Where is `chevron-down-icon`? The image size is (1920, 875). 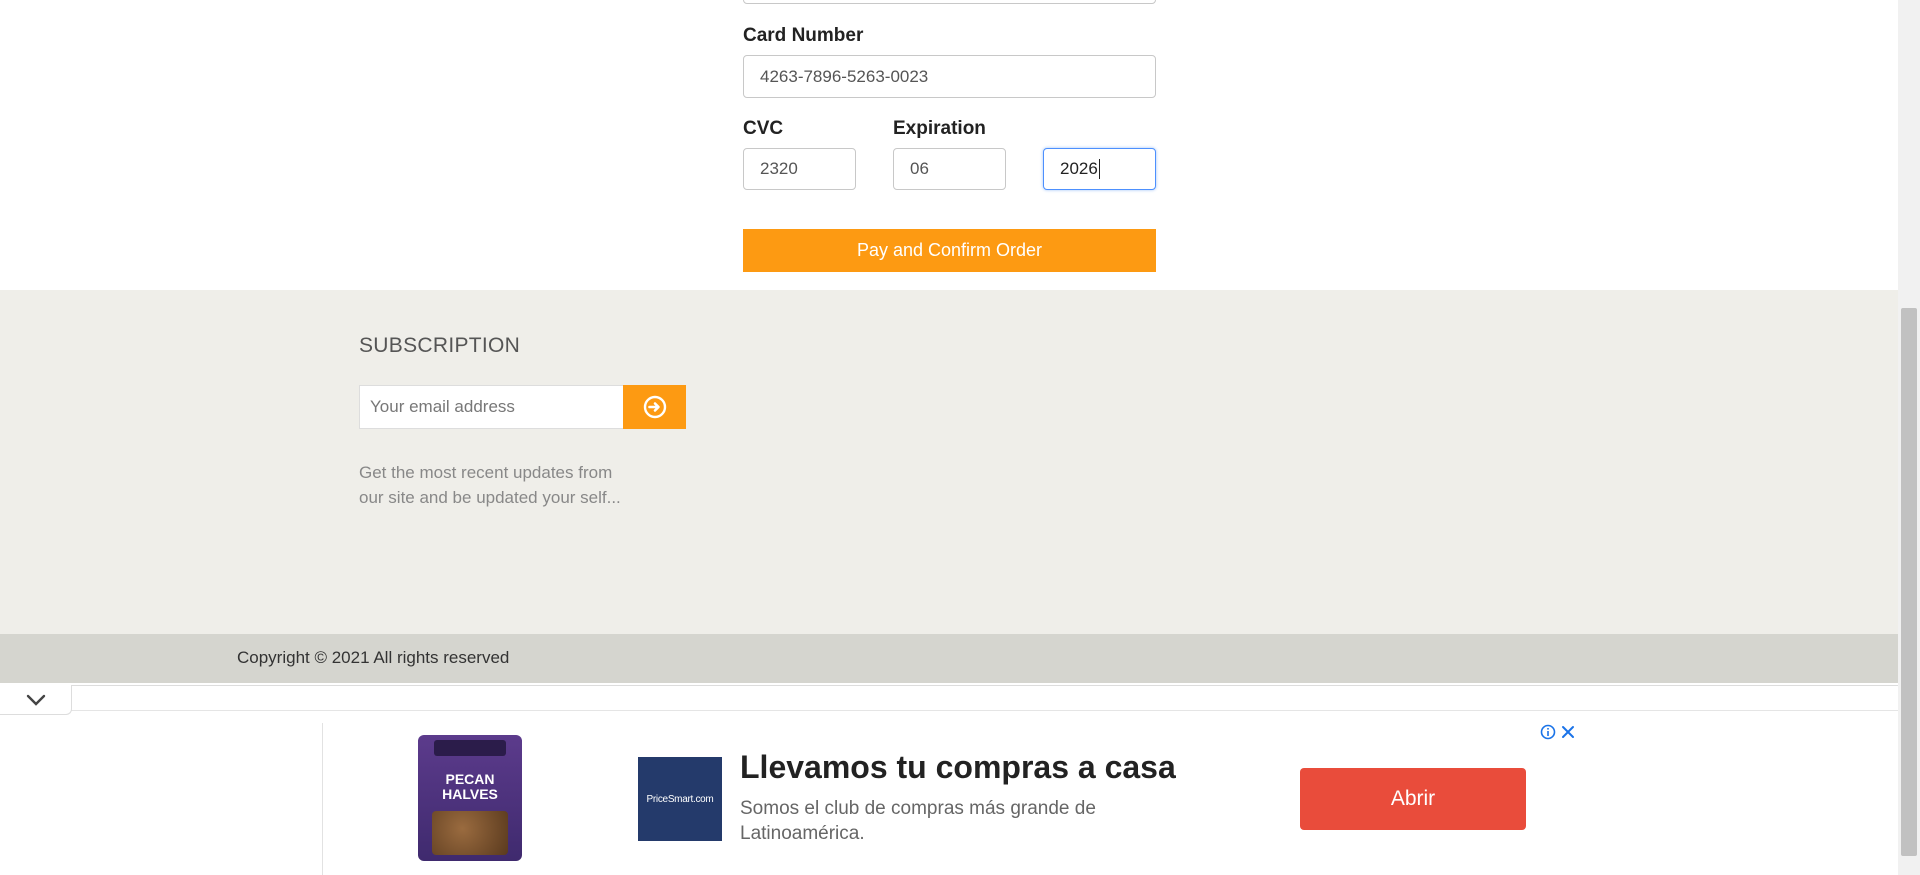
chevron-down-icon is located at coordinates (35, 700).